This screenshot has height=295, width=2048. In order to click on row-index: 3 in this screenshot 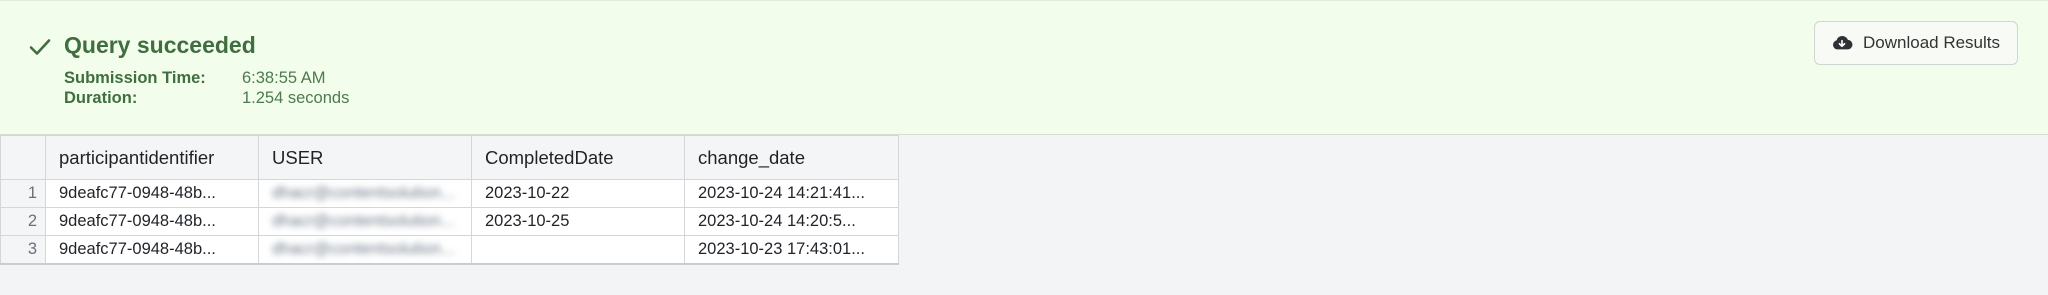, I will do `click(23, 250)`.